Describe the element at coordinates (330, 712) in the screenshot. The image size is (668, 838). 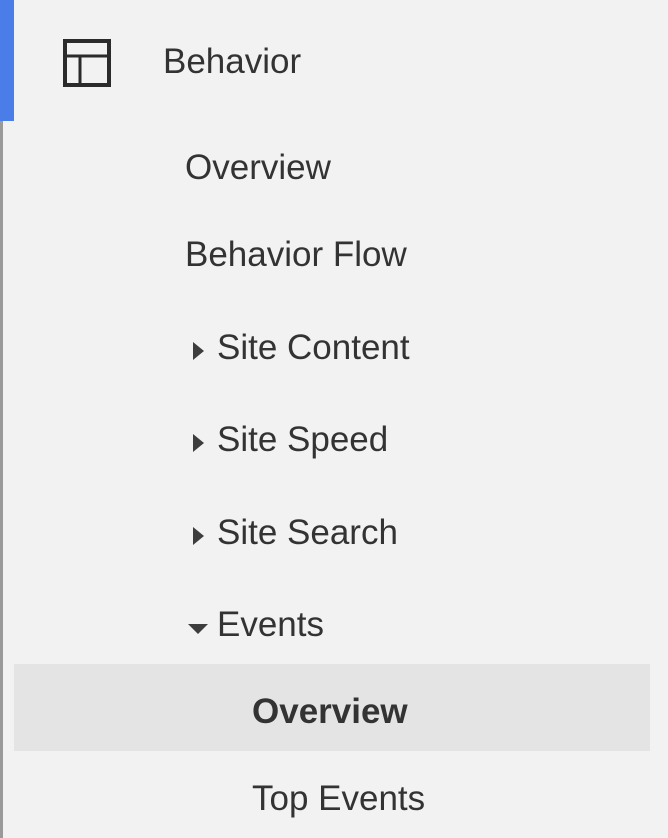
I see `nav-item-events-overview: Overview` at that location.